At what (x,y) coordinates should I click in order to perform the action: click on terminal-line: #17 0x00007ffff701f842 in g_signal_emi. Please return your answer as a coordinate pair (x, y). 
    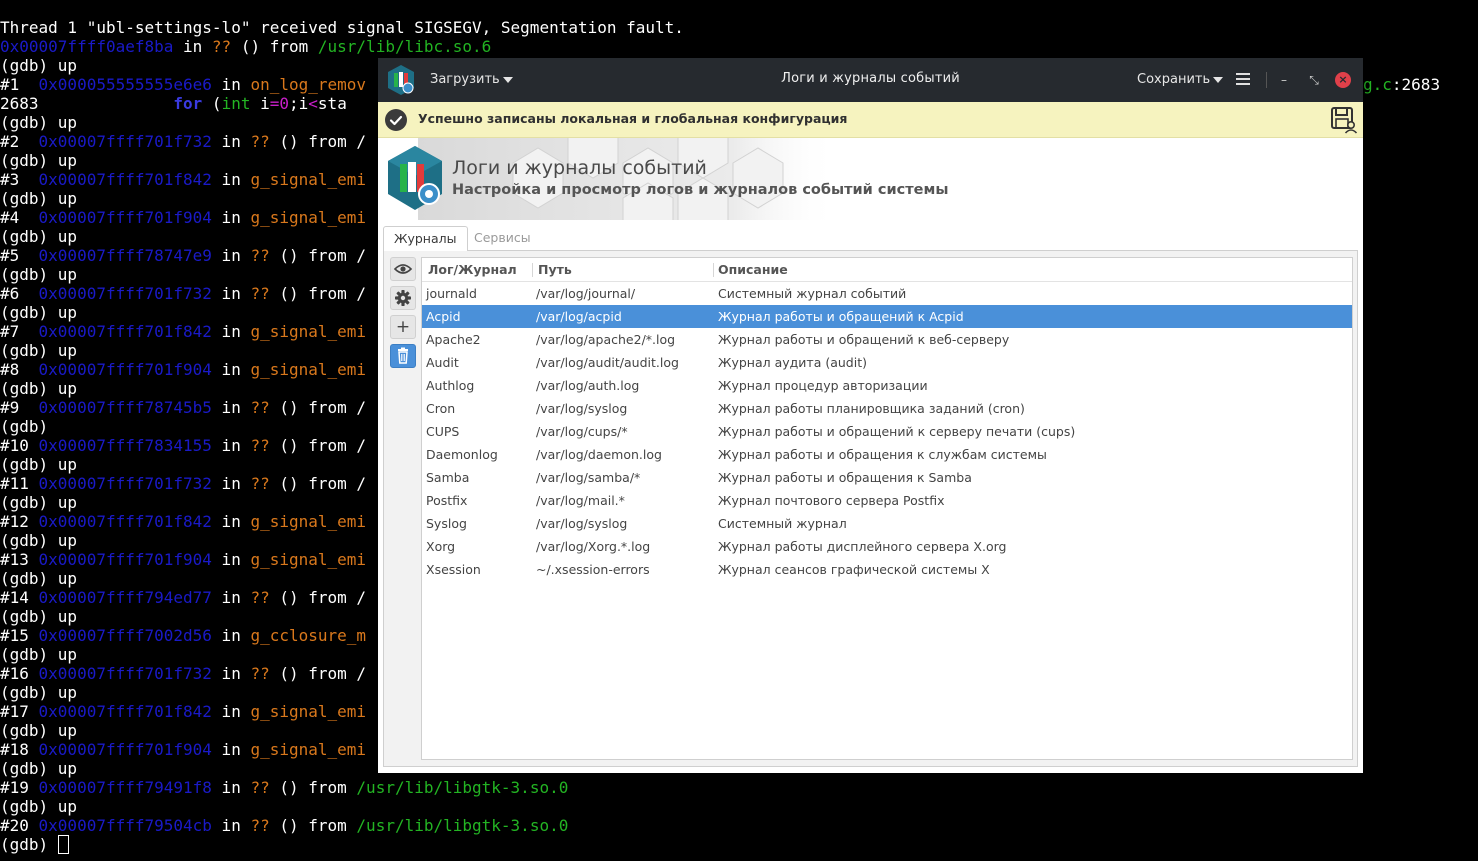
    Looking at the image, I should click on (183, 711).